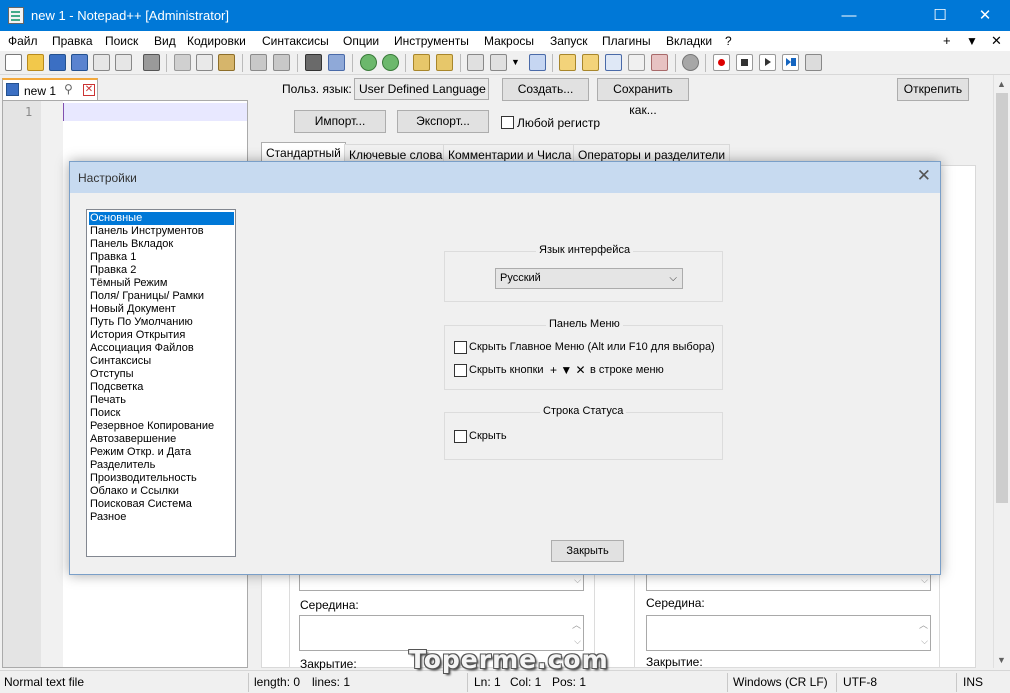 Image resolution: width=1010 pixels, height=693 pixels. What do you see at coordinates (509, 41) in the screenshot?
I see `menu-macro: Макросы` at bounding box center [509, 41].